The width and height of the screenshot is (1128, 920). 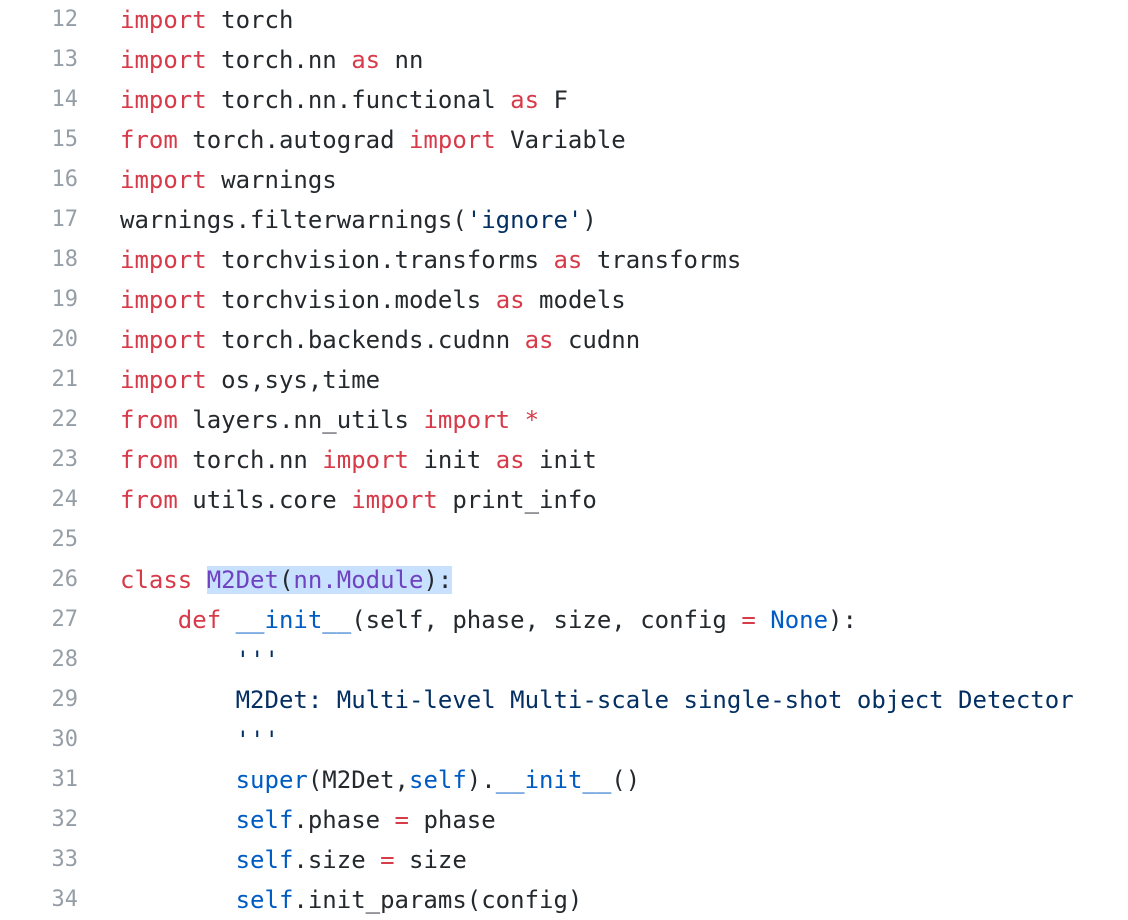 I want to click on code-token: torch.nn.functional, so click(x=358, y=100).